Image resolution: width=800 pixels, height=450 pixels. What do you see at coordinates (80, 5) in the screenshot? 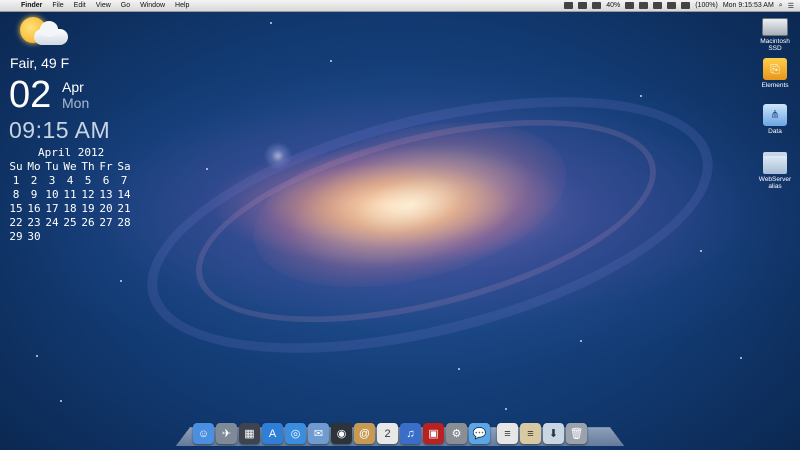
I see `menu-edit: Edit` at bounding box center [80, 5].